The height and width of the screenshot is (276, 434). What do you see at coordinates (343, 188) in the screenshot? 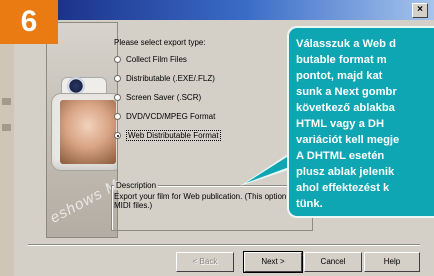
I see `callout-line: ahol effektezést k` at bounding box center [343, 188].